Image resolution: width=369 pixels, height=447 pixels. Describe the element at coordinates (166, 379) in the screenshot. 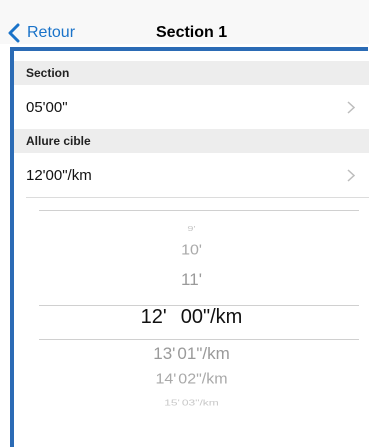

I see `picker-minutes: 14'` at that location.